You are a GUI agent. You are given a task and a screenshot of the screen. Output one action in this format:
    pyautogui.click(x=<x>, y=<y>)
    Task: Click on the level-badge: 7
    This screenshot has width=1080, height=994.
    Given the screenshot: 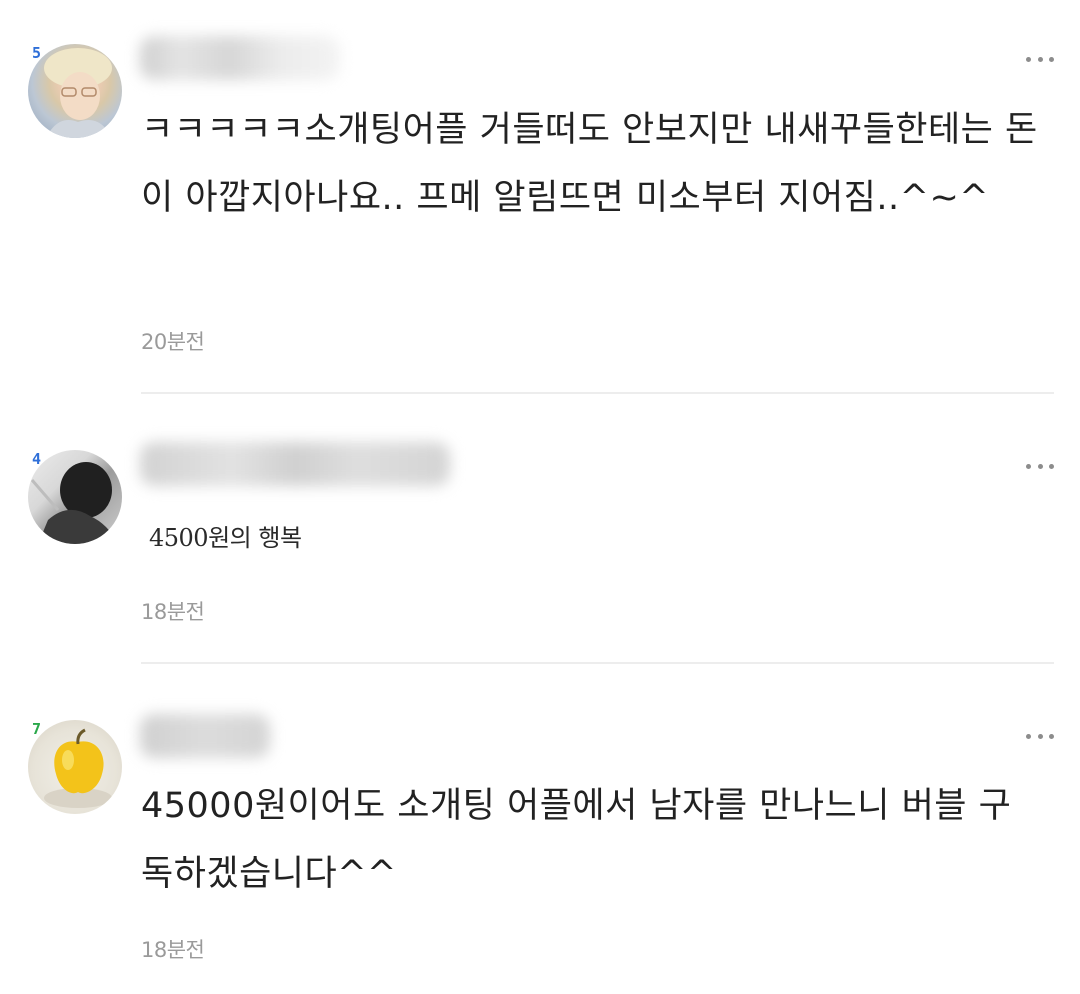 What is the action you would take?
    pyautogui.click(x=37, y=729)
    